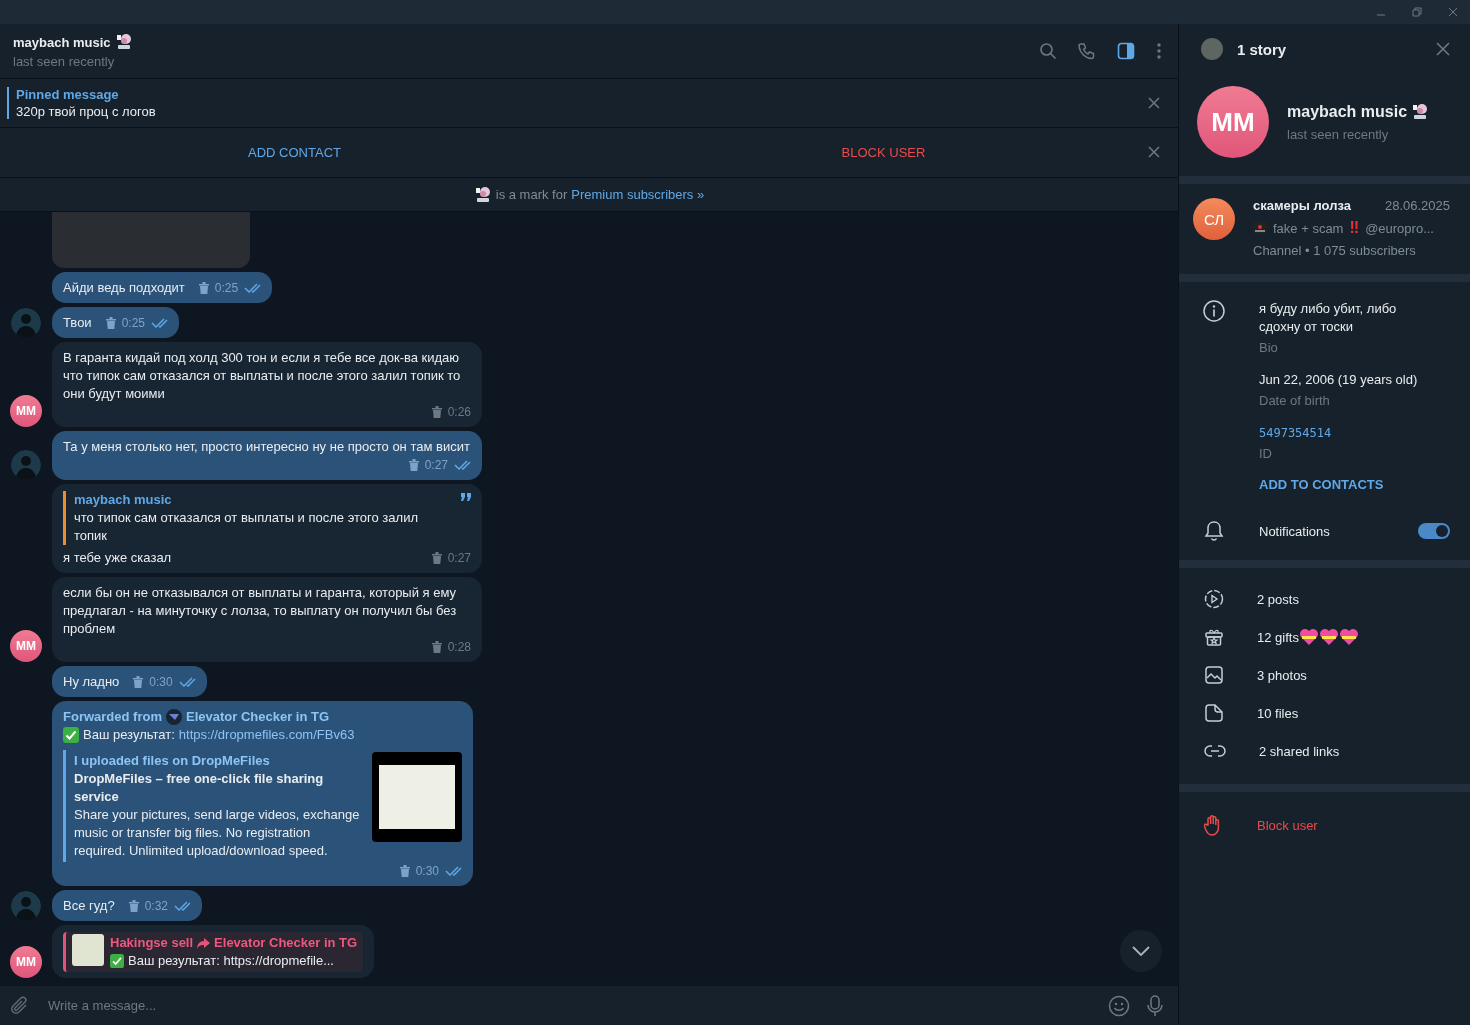  Describe the element at coordinates (199, 788) in the screenshot. I see `preview-title: DropMeFiles – free one-click file sharing service` at that location.